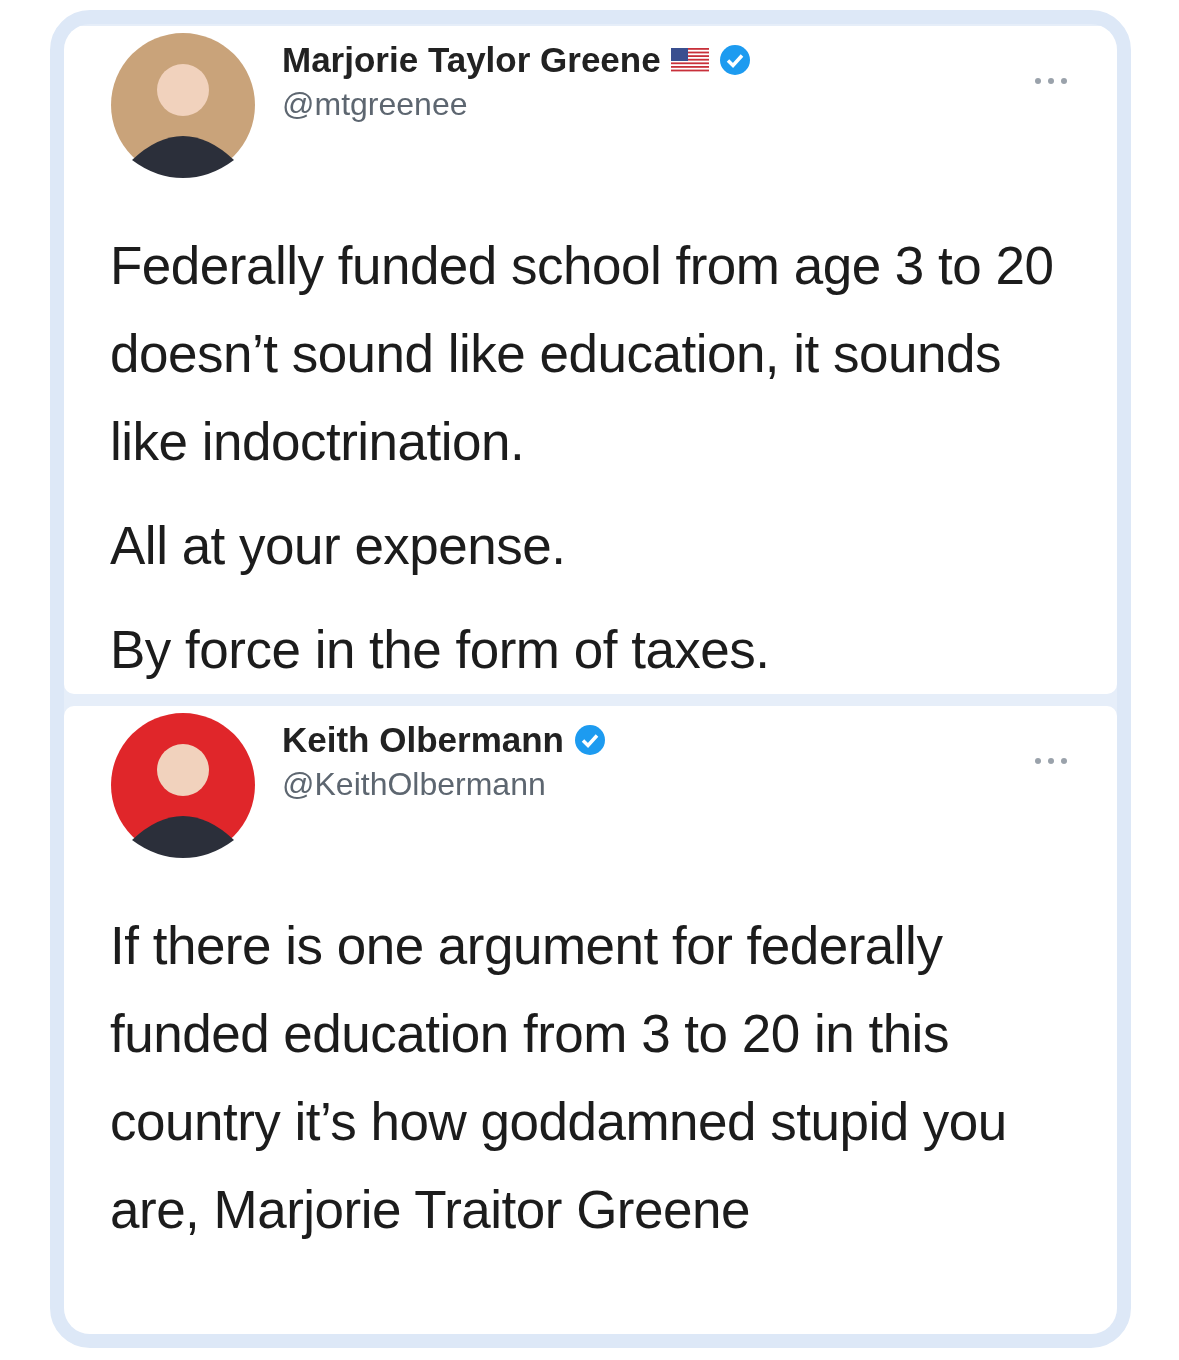  What do you see at coordinates (582, 354) in the screenshot?
I see `tweet-text: Federally funded school from age 3 to 20 doesn’t sound like education, it sounds like indoctrination.` at bounding box center [582, 354].